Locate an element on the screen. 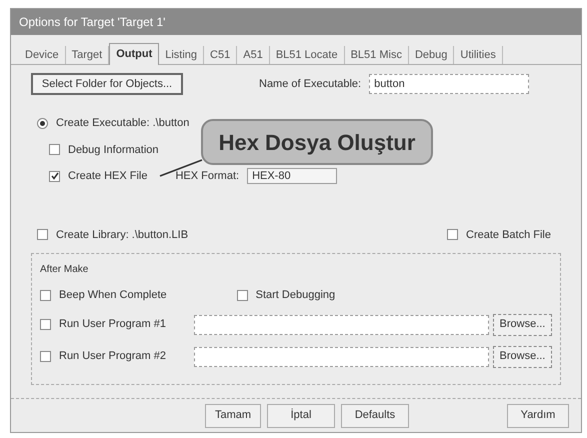 The image size is (587, 438). executable-name-field: button is located at coordinates (449, 84).